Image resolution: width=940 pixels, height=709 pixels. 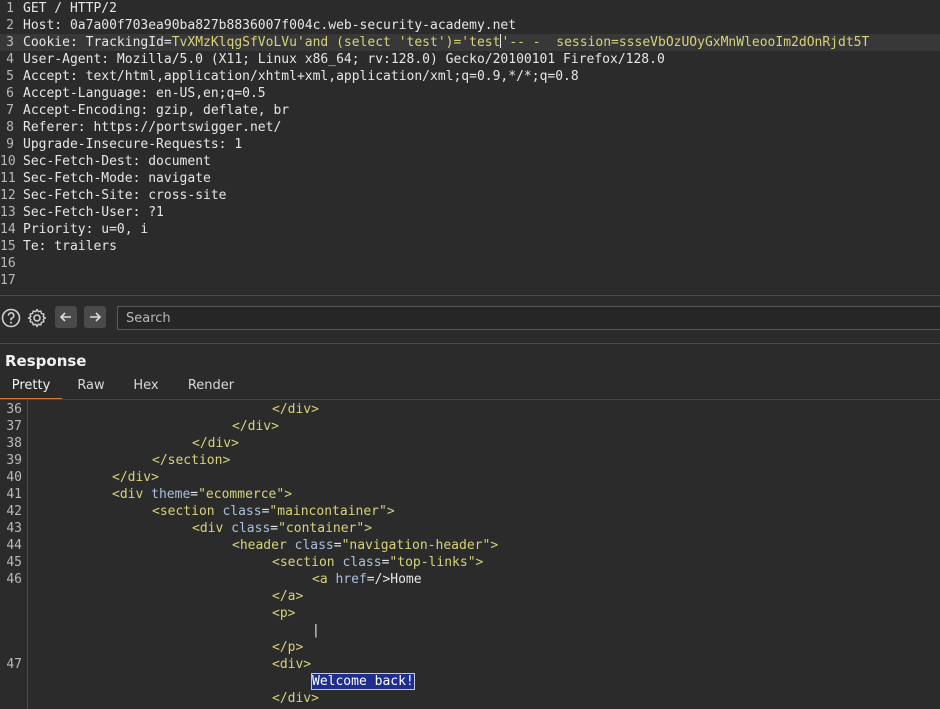 What do you see at coordinates (82, 212) in the screenshot?
I see `header-name: Sec-Fetch-User:` at bounding box center [82, 212].